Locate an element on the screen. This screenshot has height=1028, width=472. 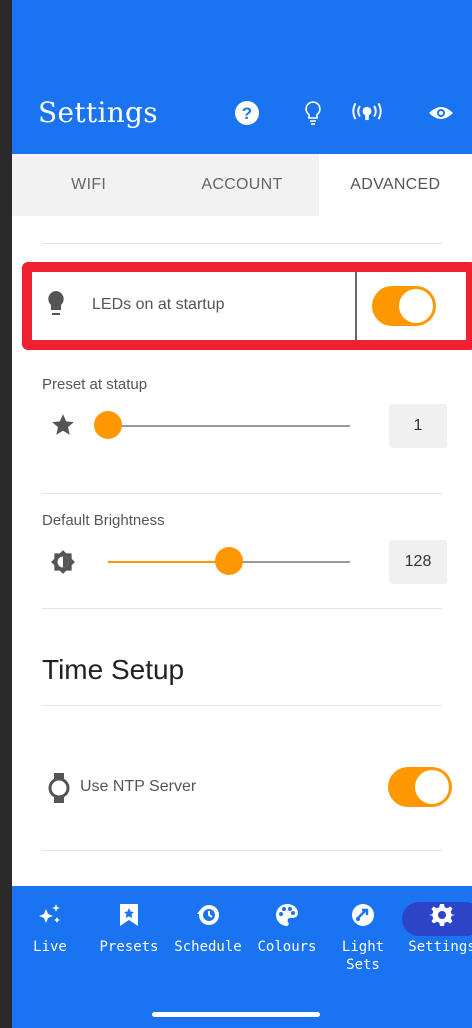
bulb-outline-icon is located at coordinates (313, 113).